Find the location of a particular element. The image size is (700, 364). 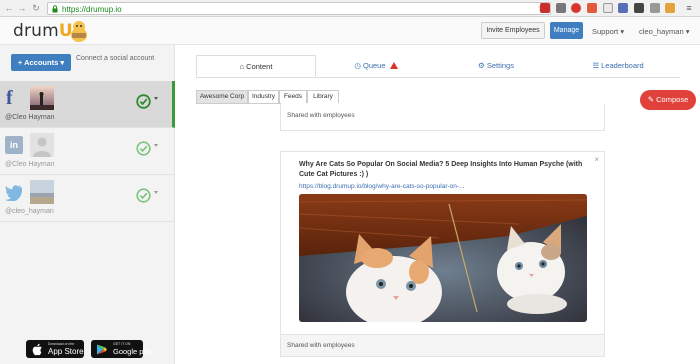

home-icon: ⌂ is located at coordinates (242, 66).